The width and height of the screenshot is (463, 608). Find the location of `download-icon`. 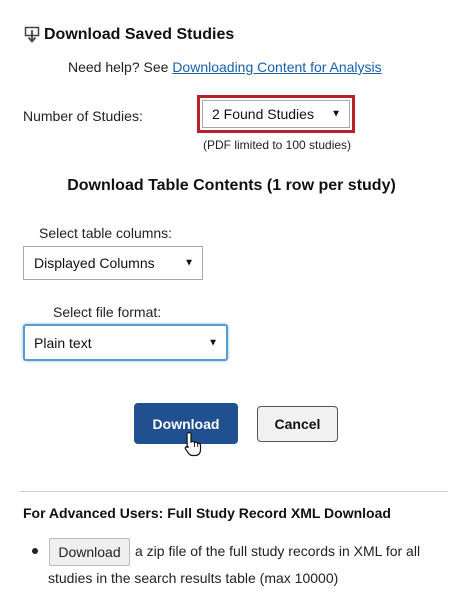

download-icon is located at coordinates (32, 35).